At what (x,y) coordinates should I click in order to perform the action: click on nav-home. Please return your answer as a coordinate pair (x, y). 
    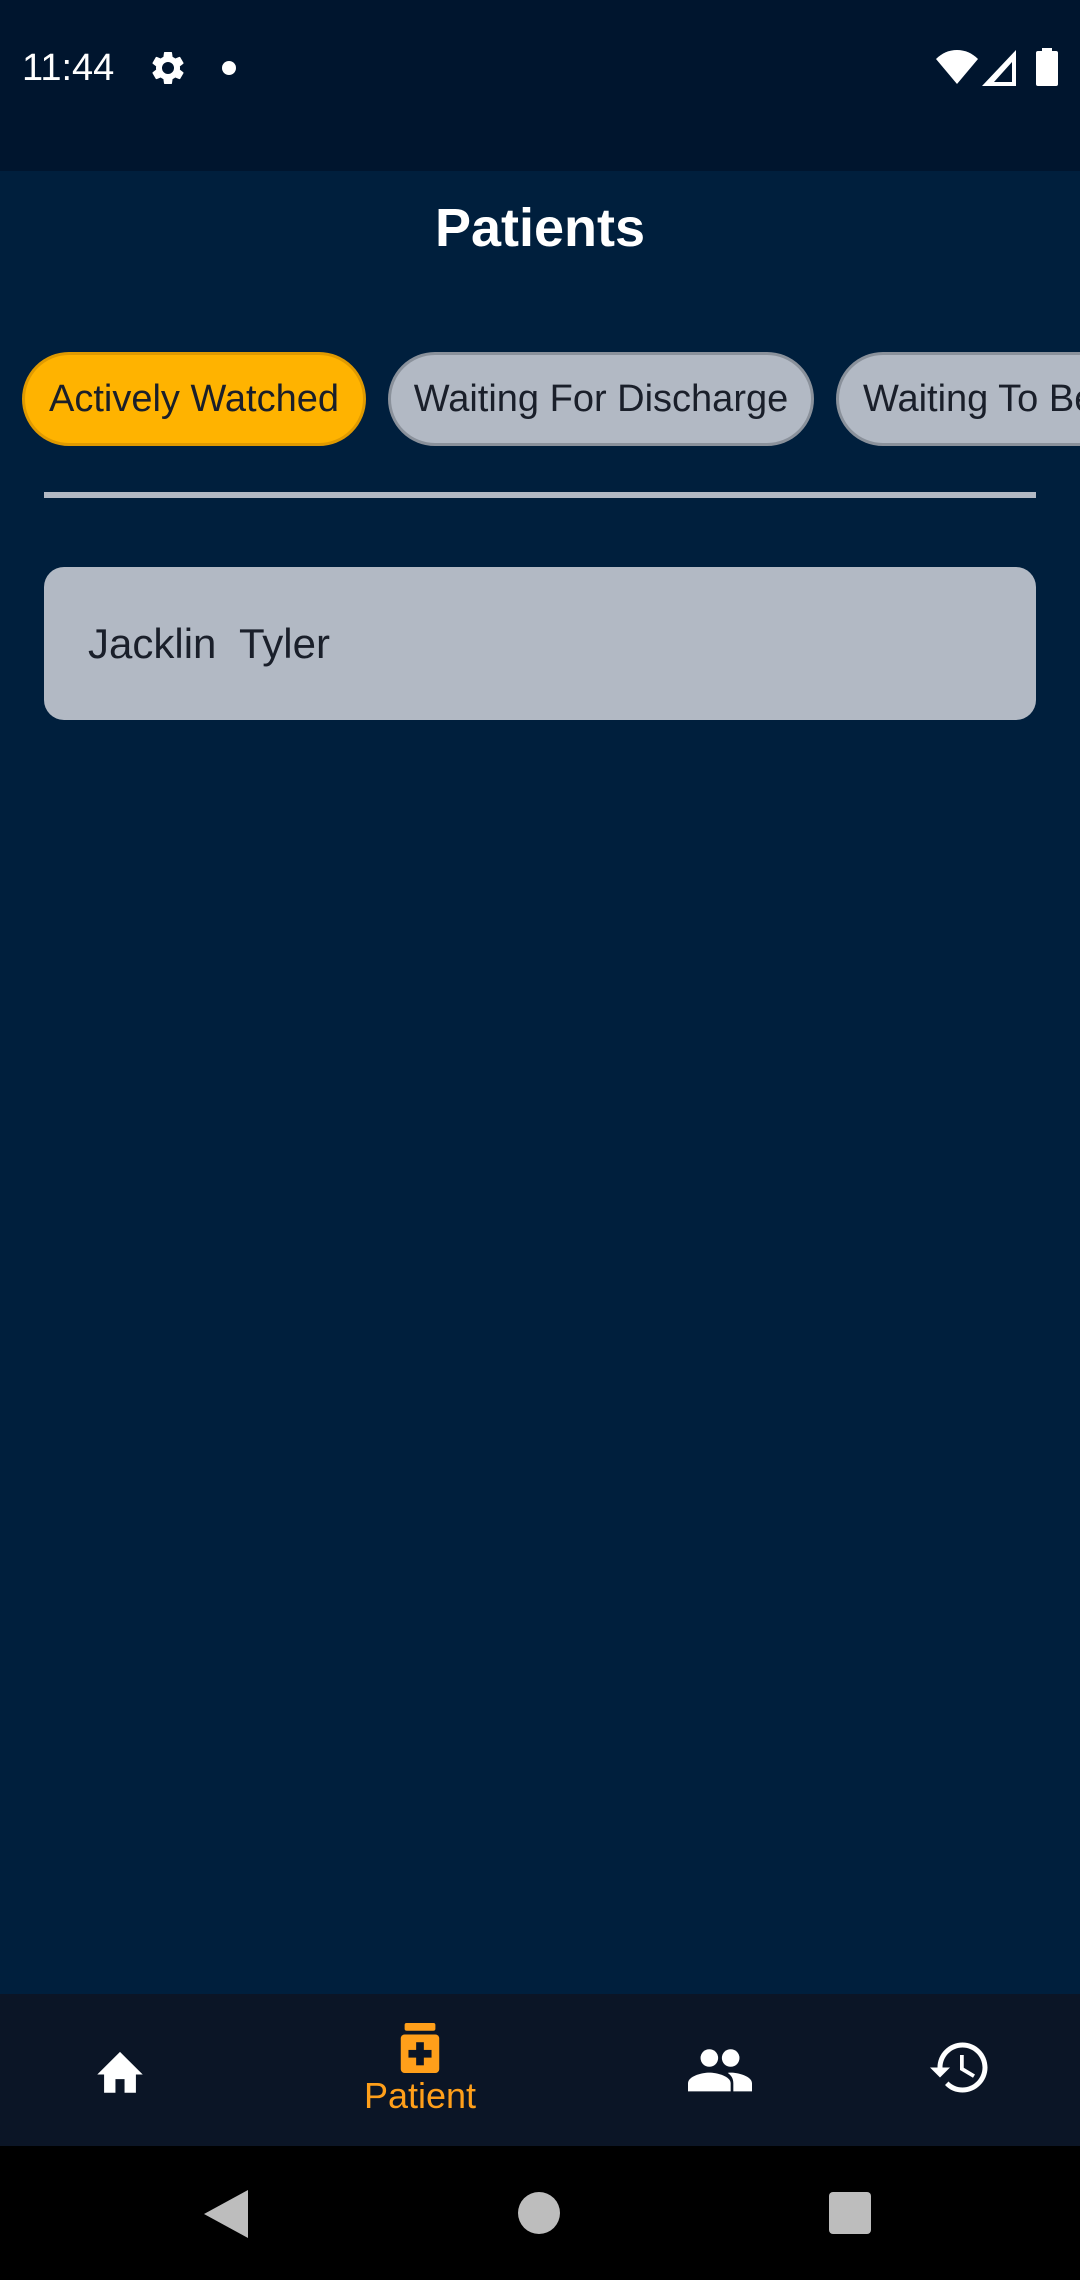
    Looking at the image, I should click on (120, 2070).